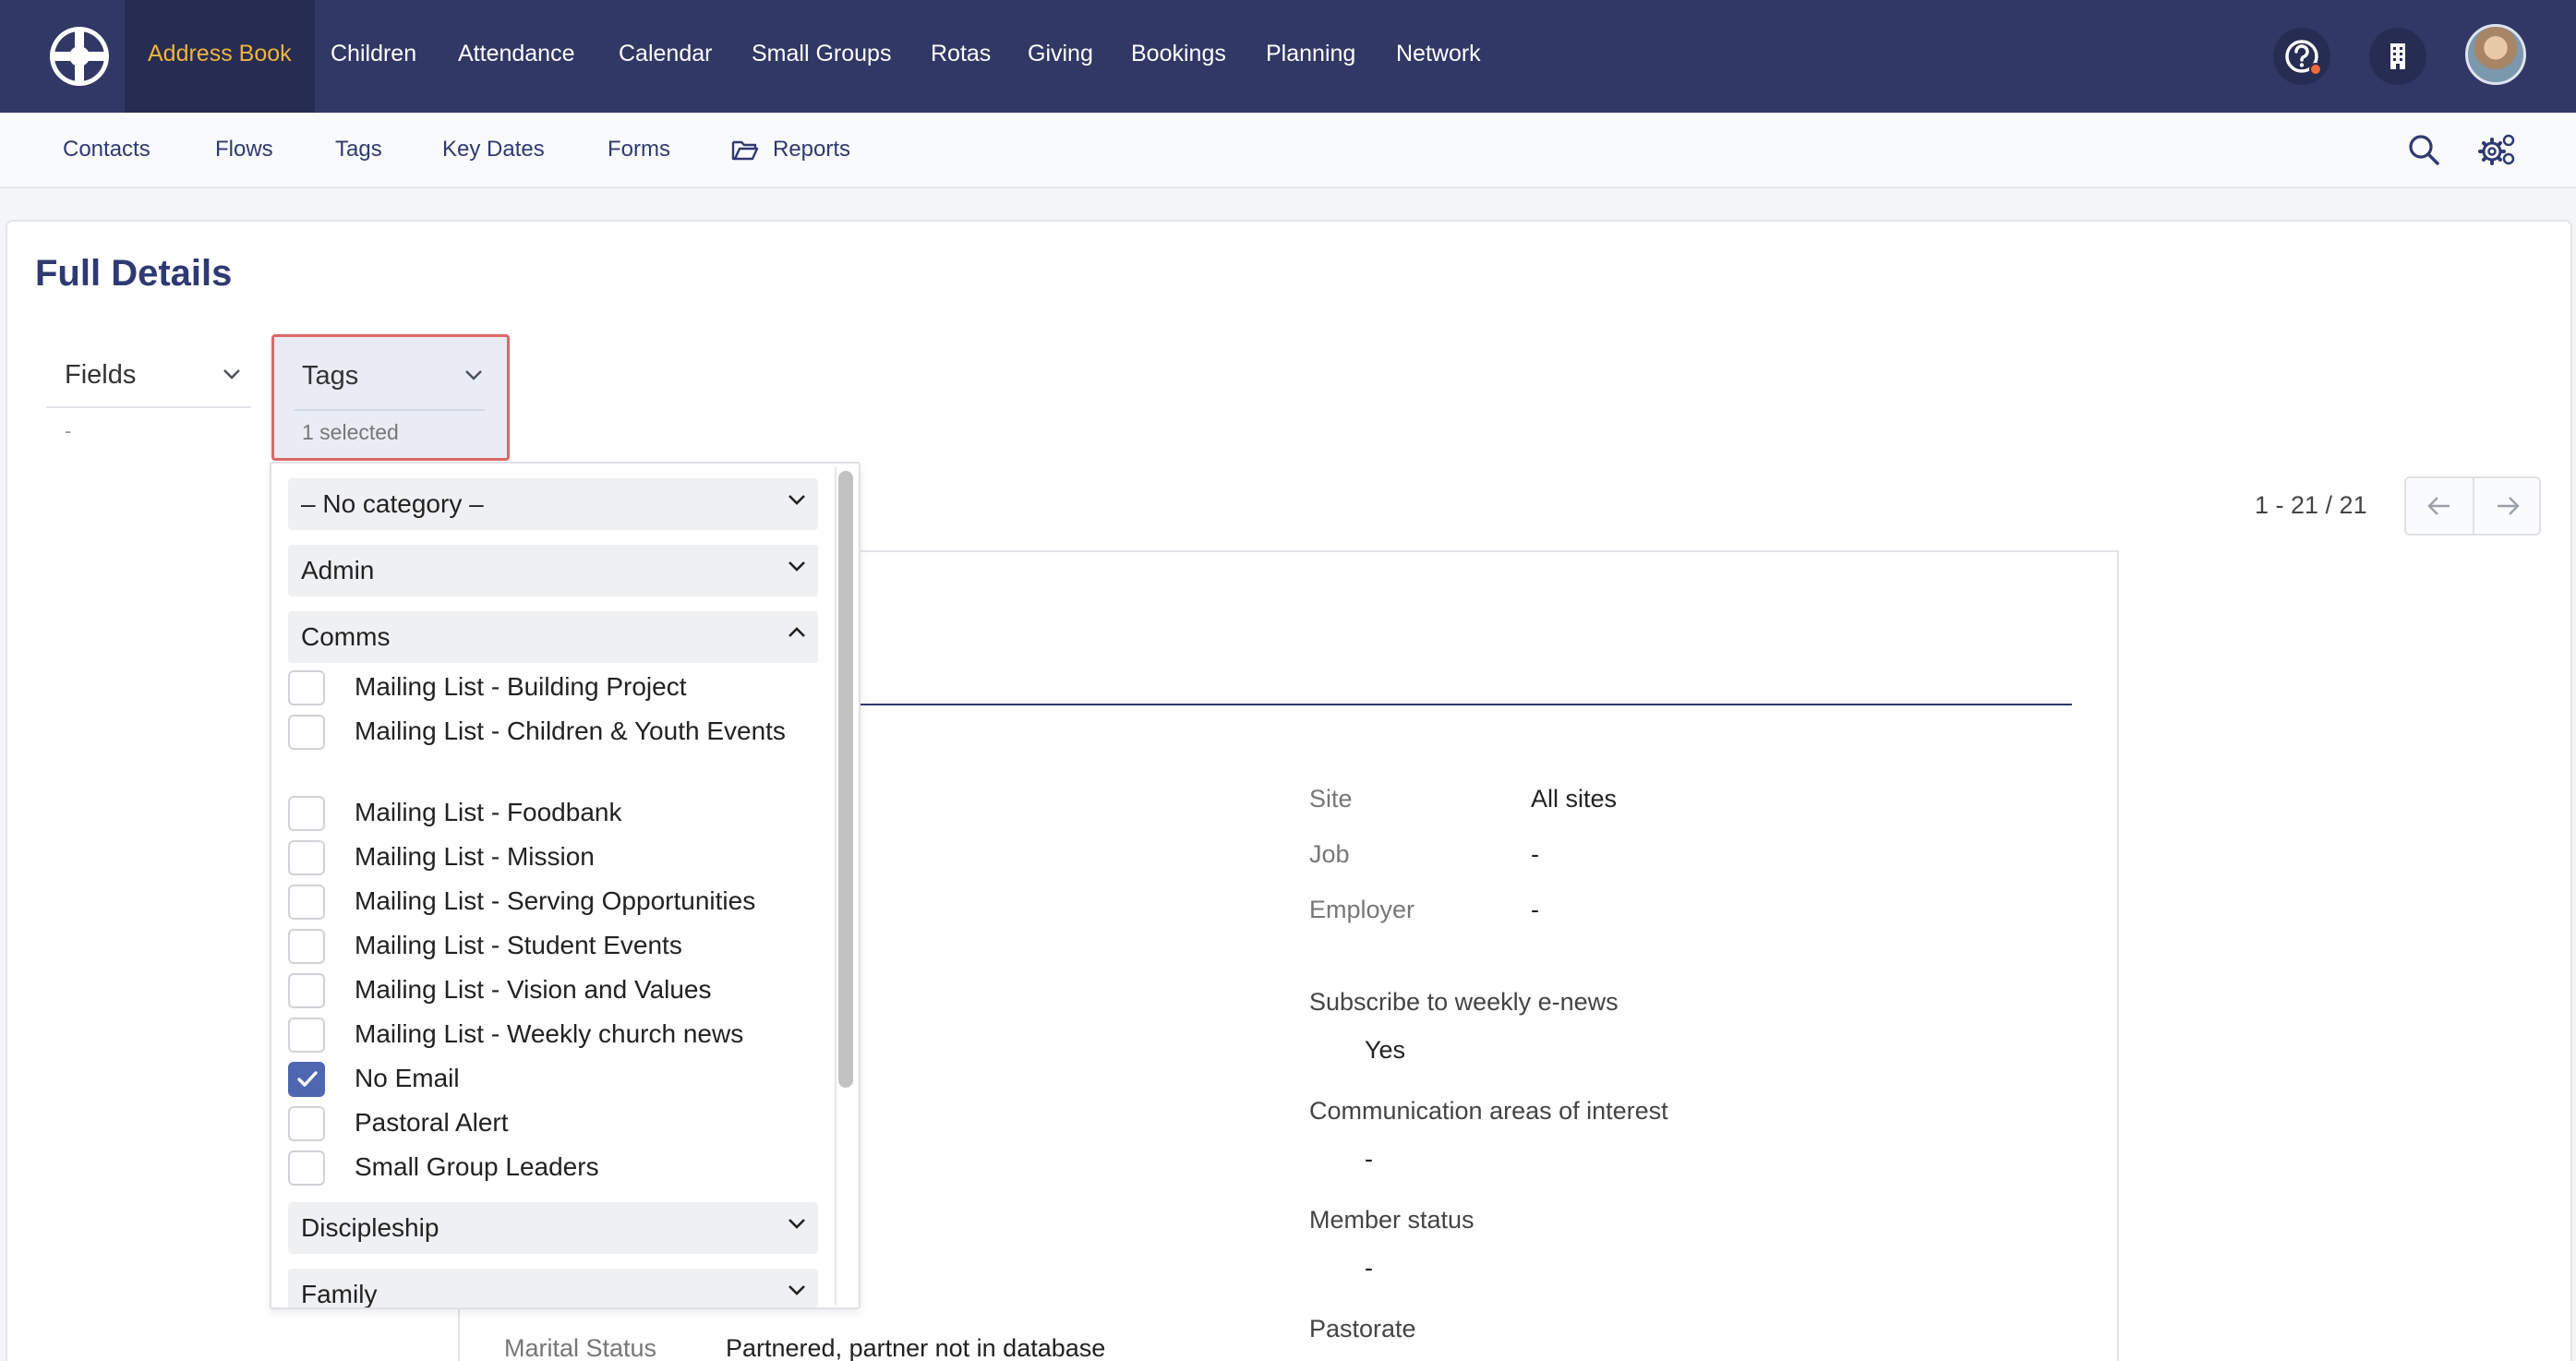 The height and width of the screenshot is (1361, 2576). What do you see at coordinates (580, 1347) in the screenshot?
I see `marital-status-label: Marital Status` at bounding box center [580, 1347].